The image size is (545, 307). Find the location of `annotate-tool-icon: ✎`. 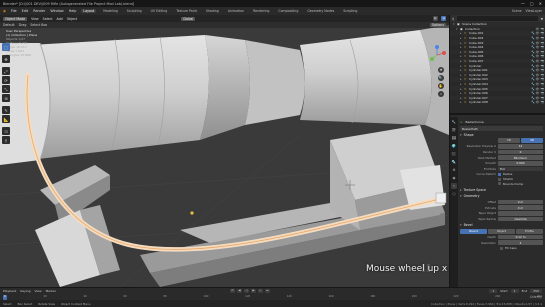

annotate-tool-icon: ✎ is located at coordinates (6, 110).